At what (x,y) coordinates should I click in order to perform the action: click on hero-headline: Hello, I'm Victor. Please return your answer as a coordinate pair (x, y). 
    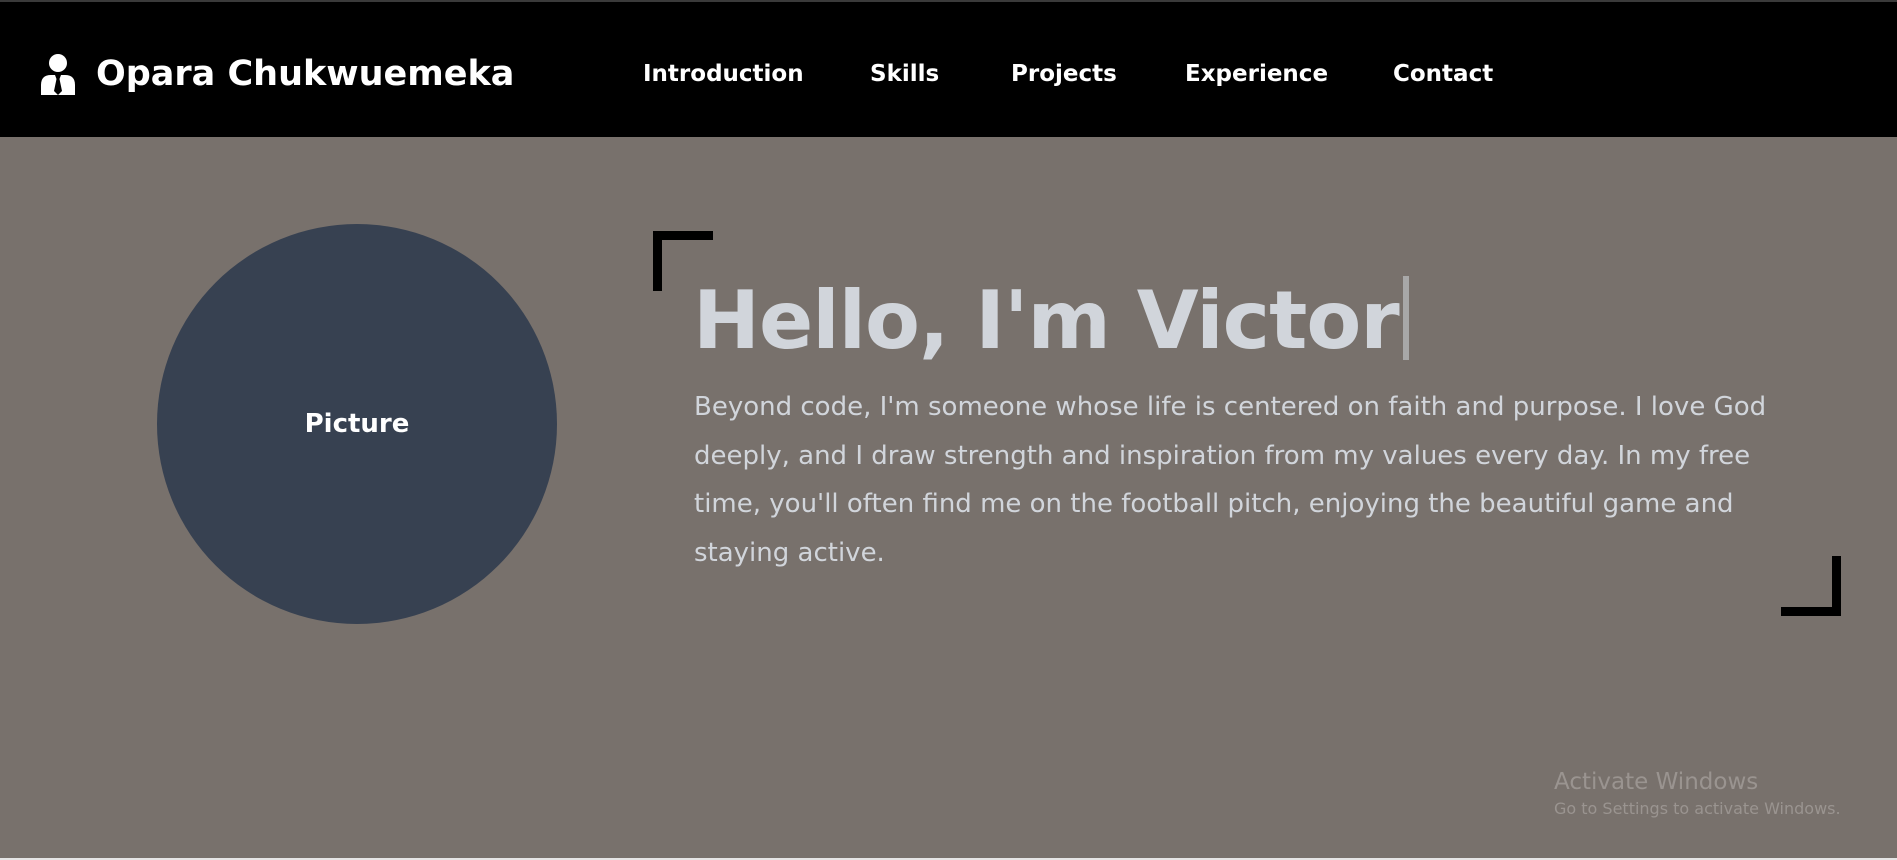
    Looking at the image, I should click on (1051, 321).